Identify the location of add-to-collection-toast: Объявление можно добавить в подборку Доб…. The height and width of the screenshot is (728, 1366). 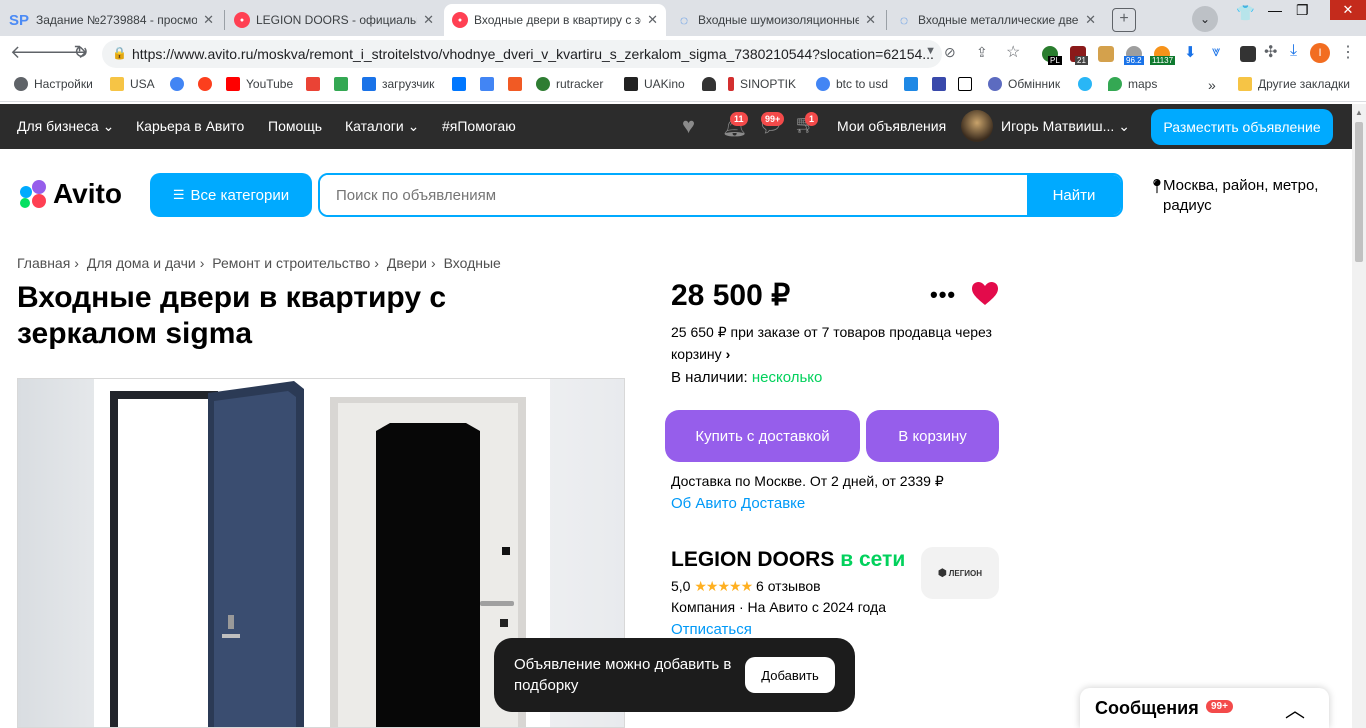
(674, 675).